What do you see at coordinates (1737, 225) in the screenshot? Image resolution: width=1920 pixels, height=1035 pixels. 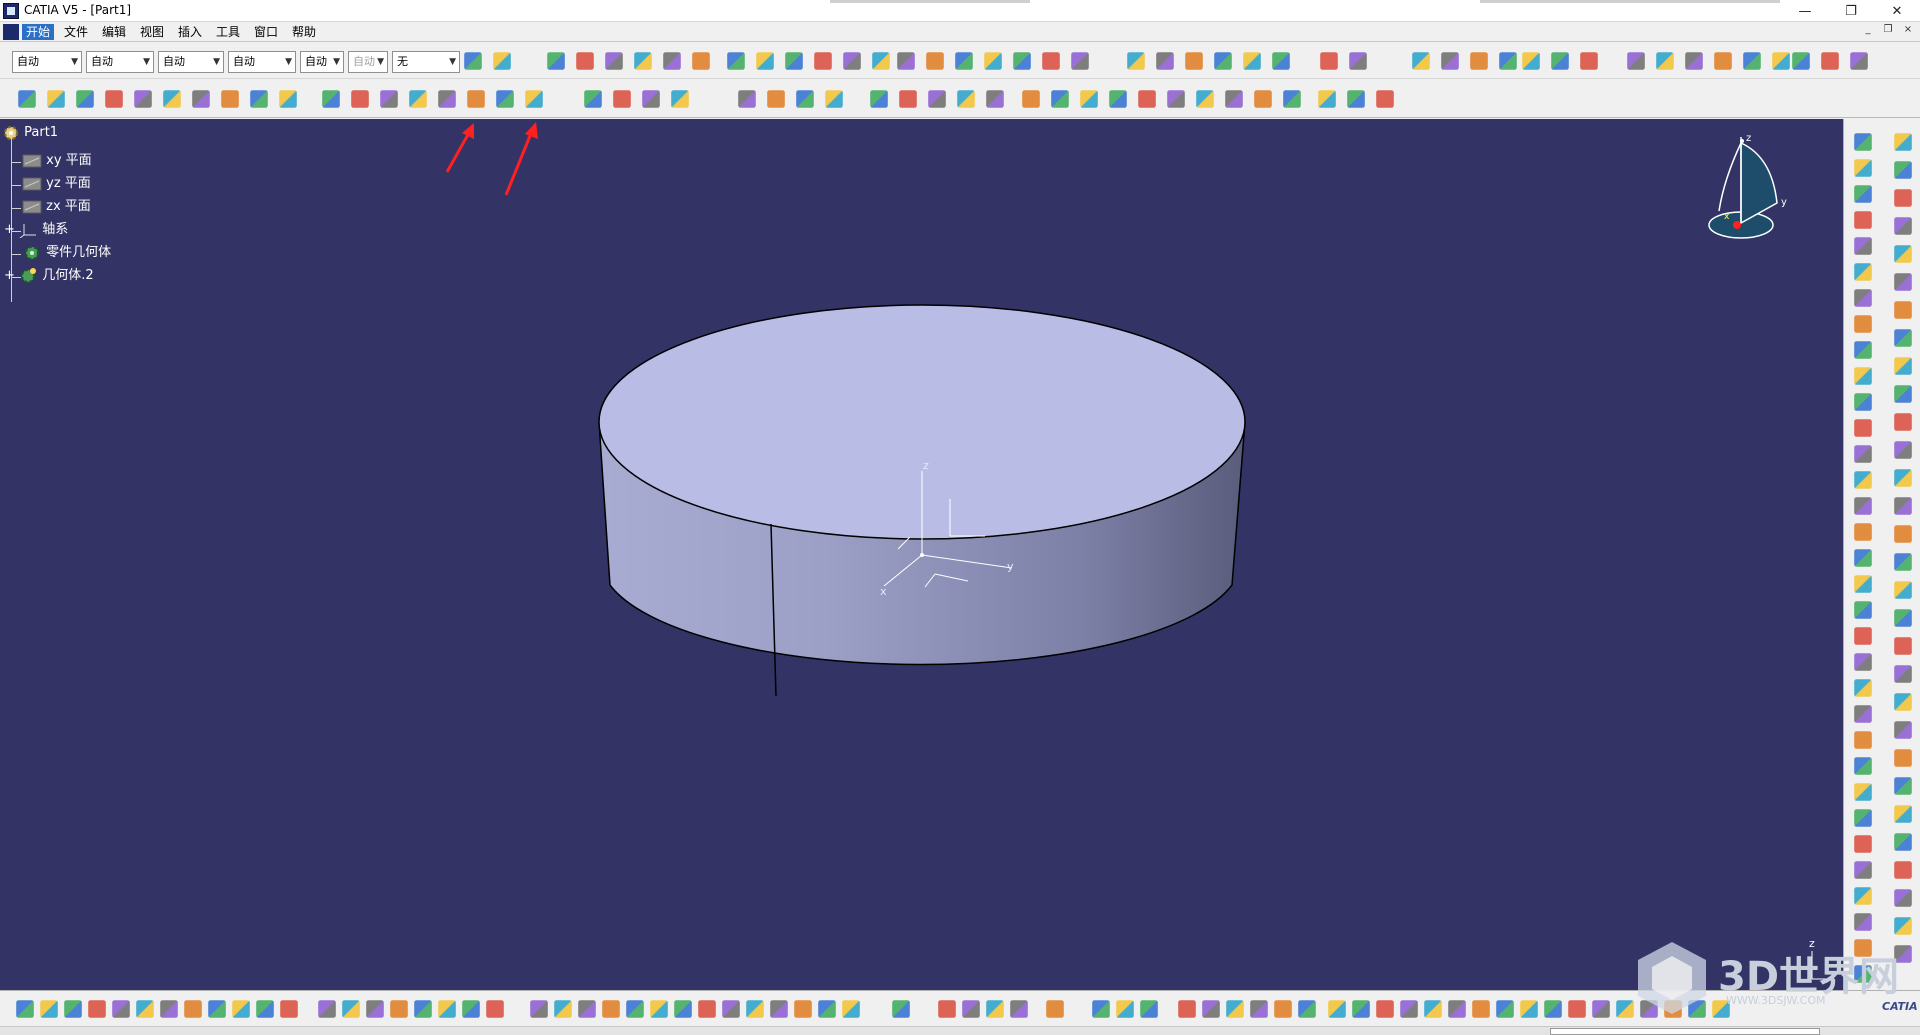 I see `compass-red-handle` at bounding box center [1737, 225].